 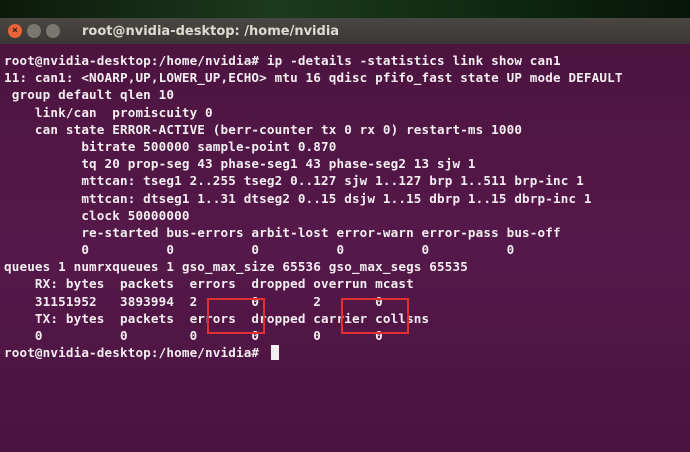 What do you see at coordinates (345, 31) in the screenshot?
I see `title-bar: × root@nvidia-desktop: /home/nvidia` at bounding box center [345, 31].